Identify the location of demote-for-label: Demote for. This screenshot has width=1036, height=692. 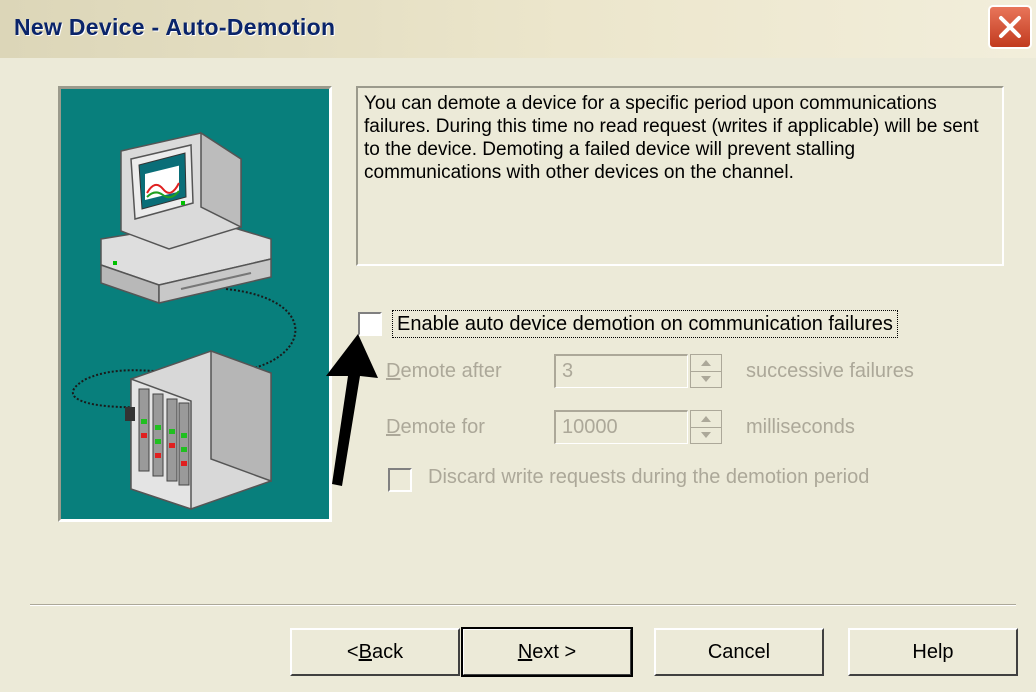
(435, 427).